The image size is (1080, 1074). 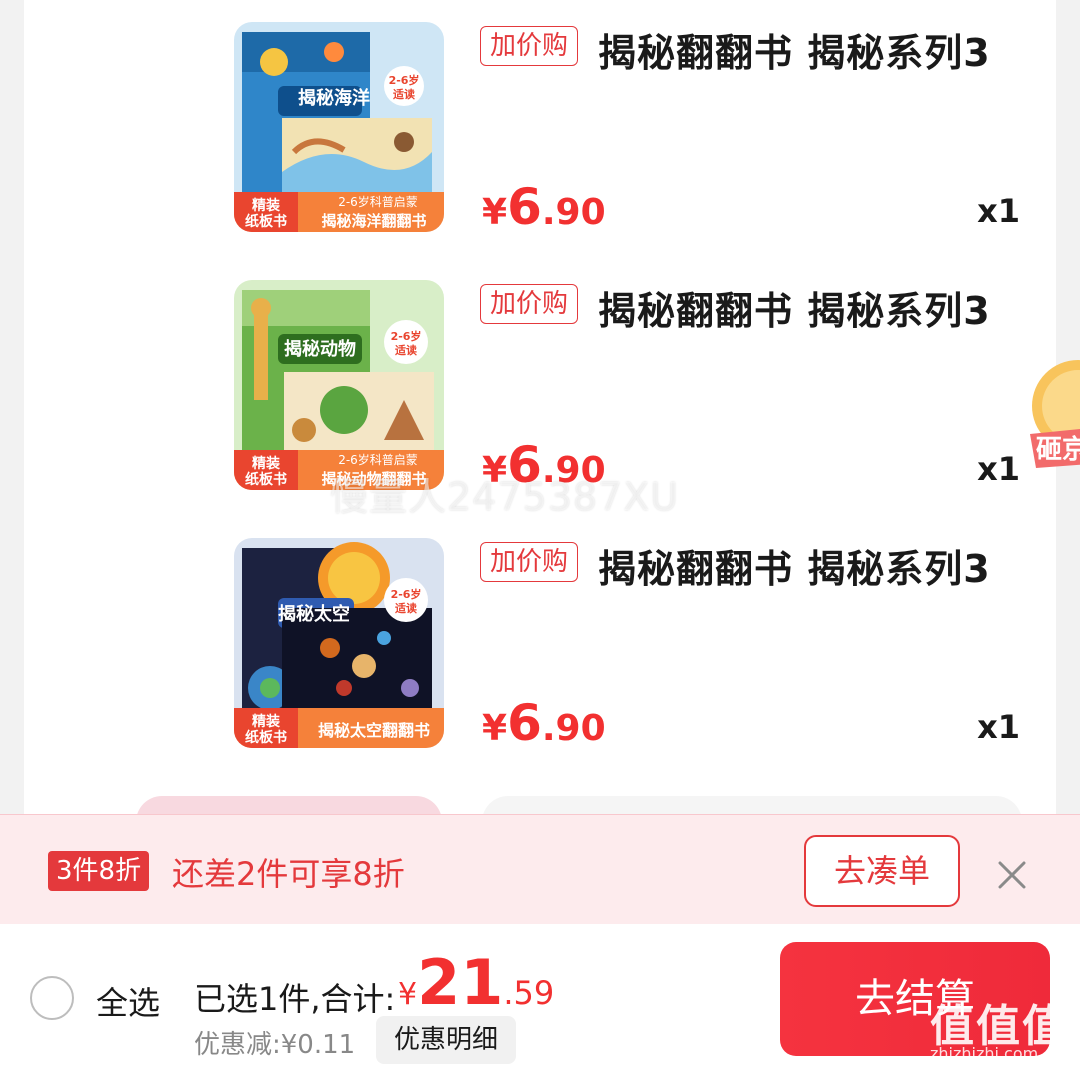 I want to click on cover-title: 揭秘海洋, so click(x=334, y=98).